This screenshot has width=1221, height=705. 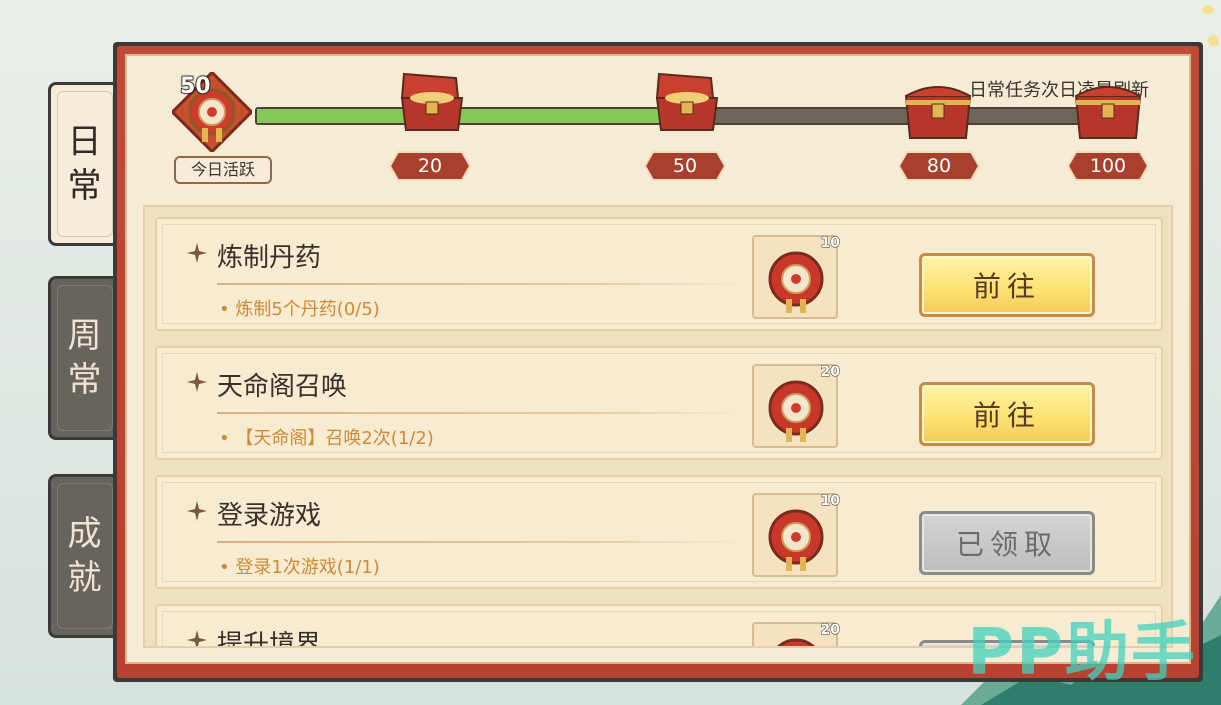 I want to click on chest-100-closed-icon, so click(x=1108, y=109).